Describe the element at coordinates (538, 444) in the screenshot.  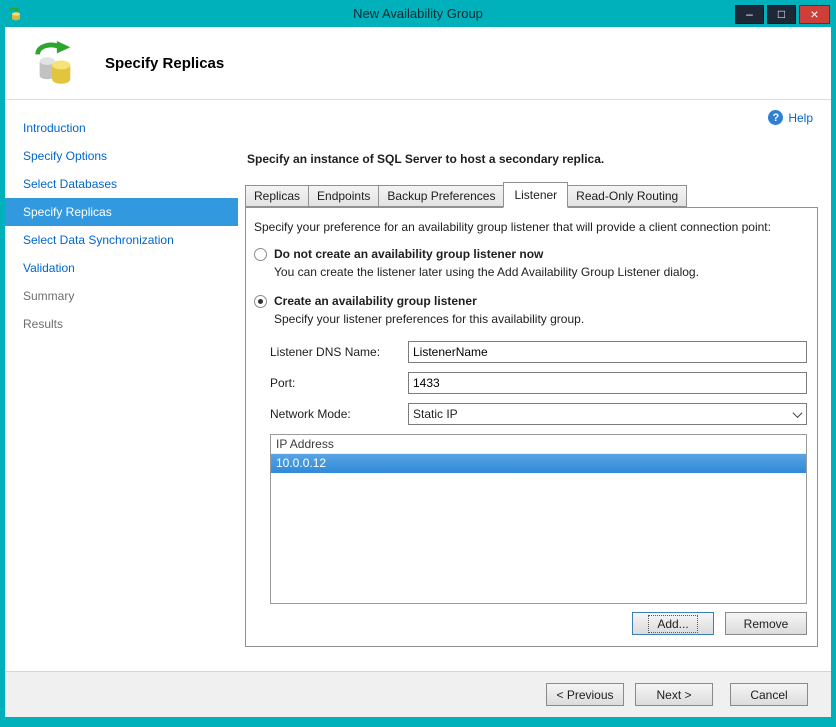
I see `ip-address-column-header: IP Address` at that location.